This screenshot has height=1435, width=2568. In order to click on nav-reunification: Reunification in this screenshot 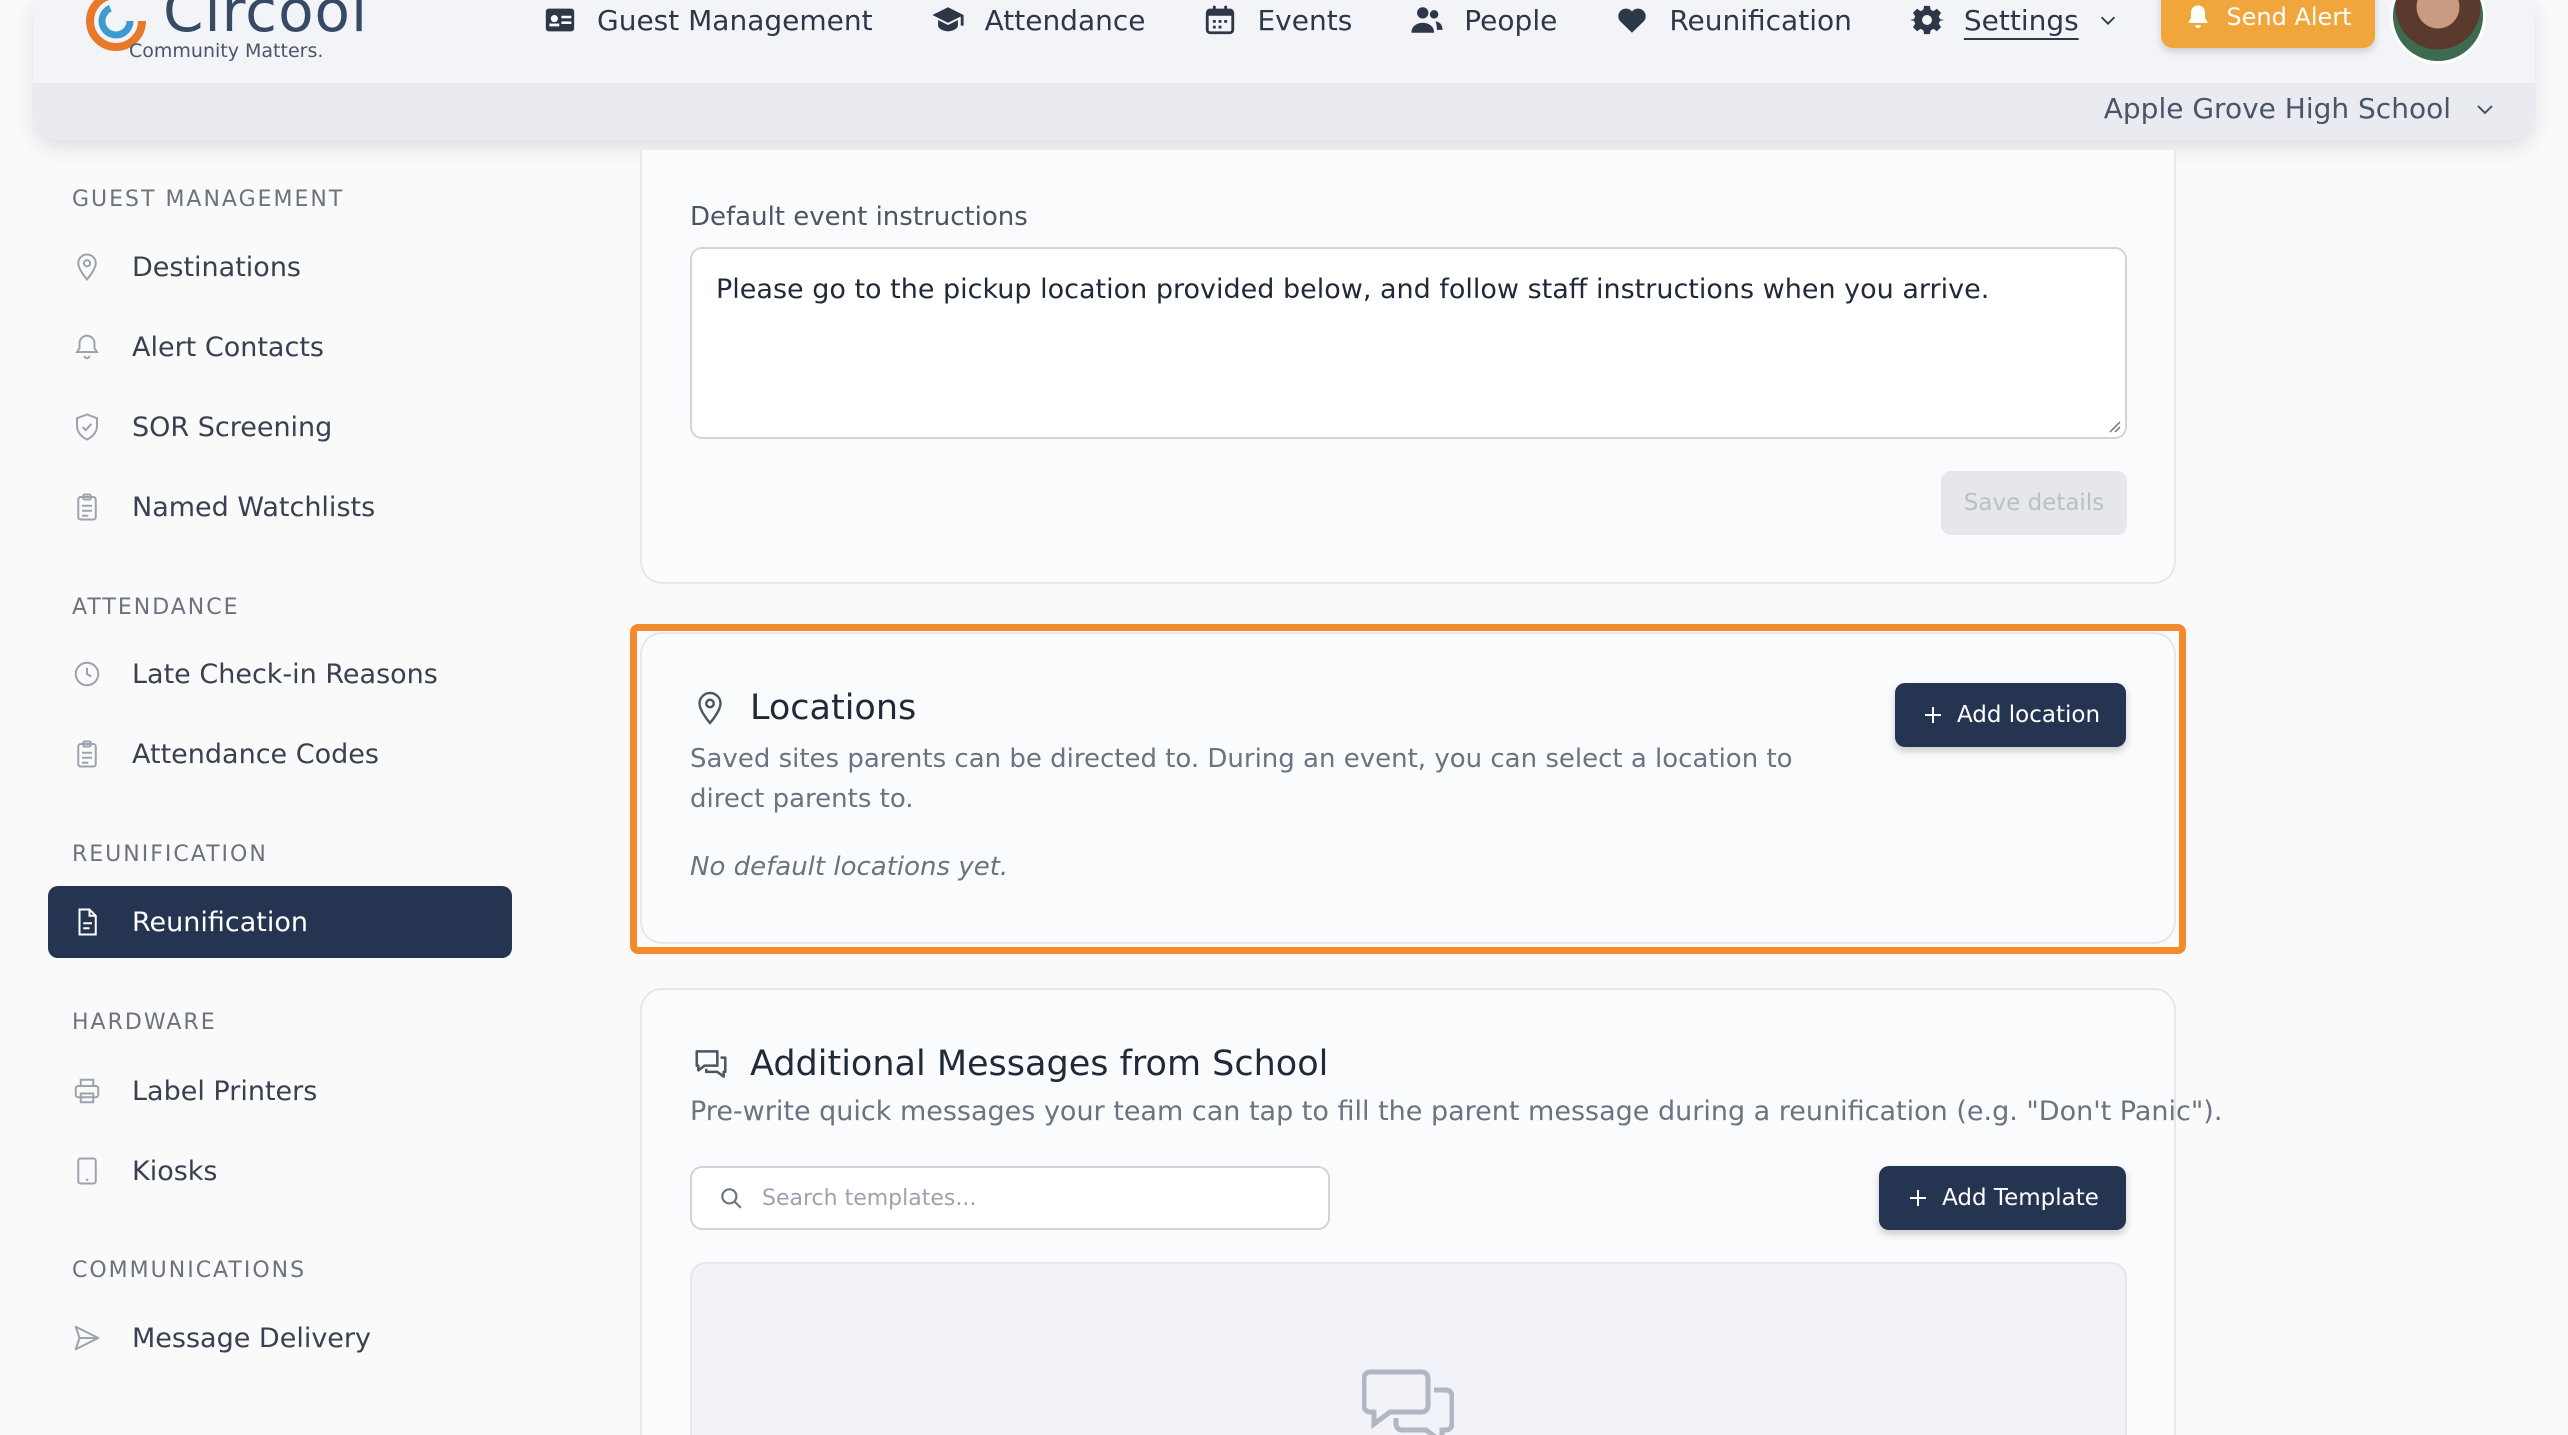, I will do `click(1733, 20)`.